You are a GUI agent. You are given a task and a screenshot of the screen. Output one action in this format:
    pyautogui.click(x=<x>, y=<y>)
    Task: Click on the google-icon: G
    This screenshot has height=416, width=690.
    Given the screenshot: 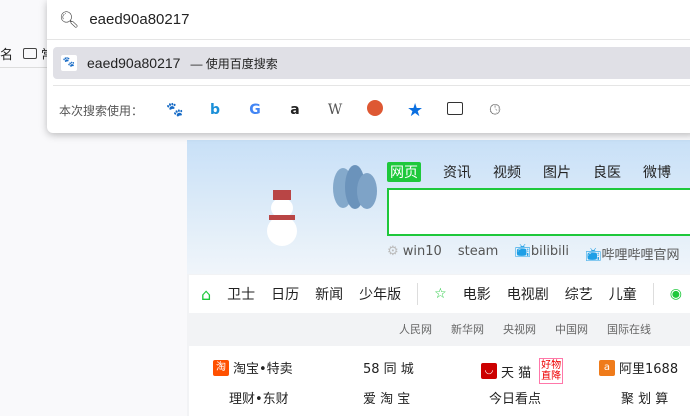 What is the action you would take?
    pyautogui.click(x=255, y=110)
    